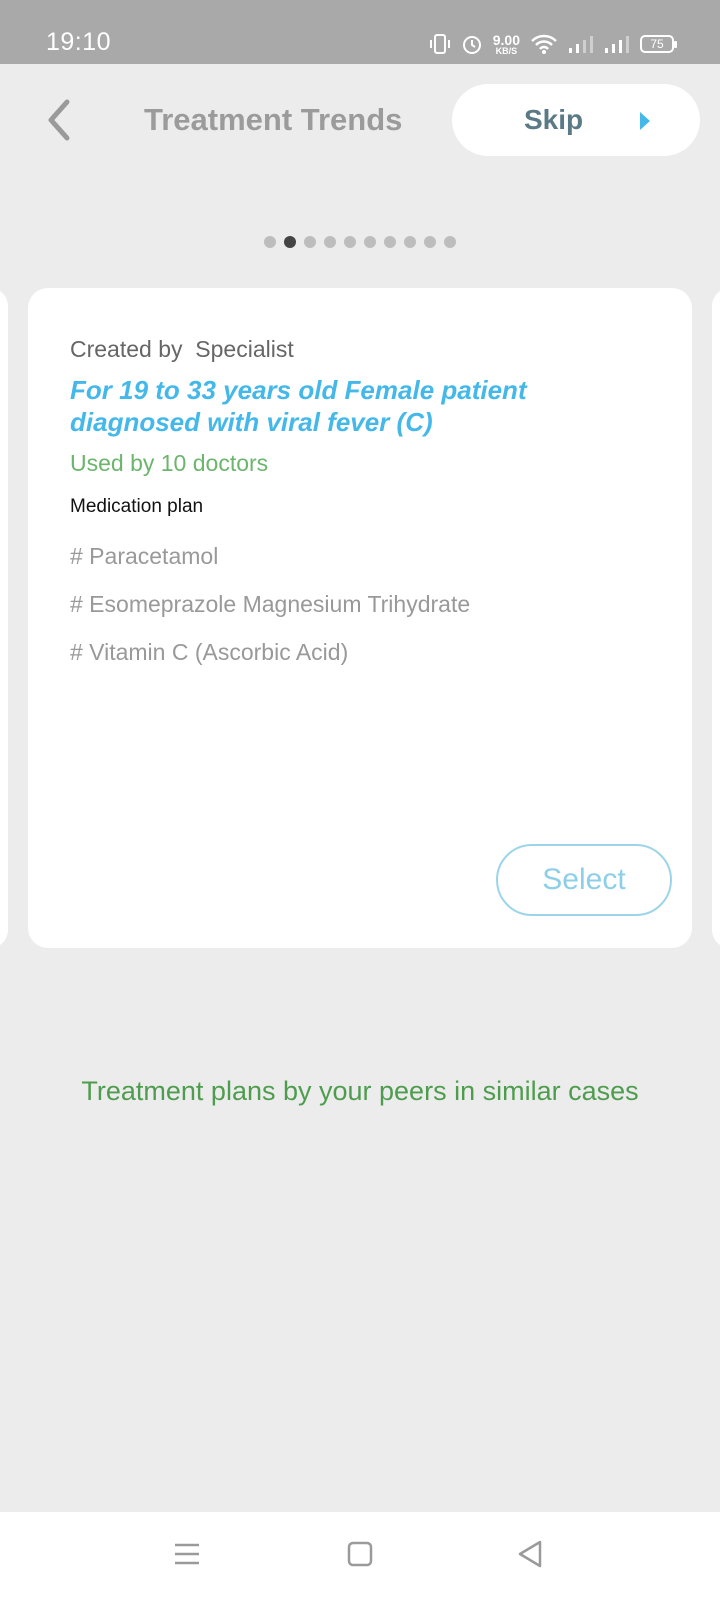 The image size is (720, 1600). I want to click on page-title: Treatment Trends, so click(273, 119).